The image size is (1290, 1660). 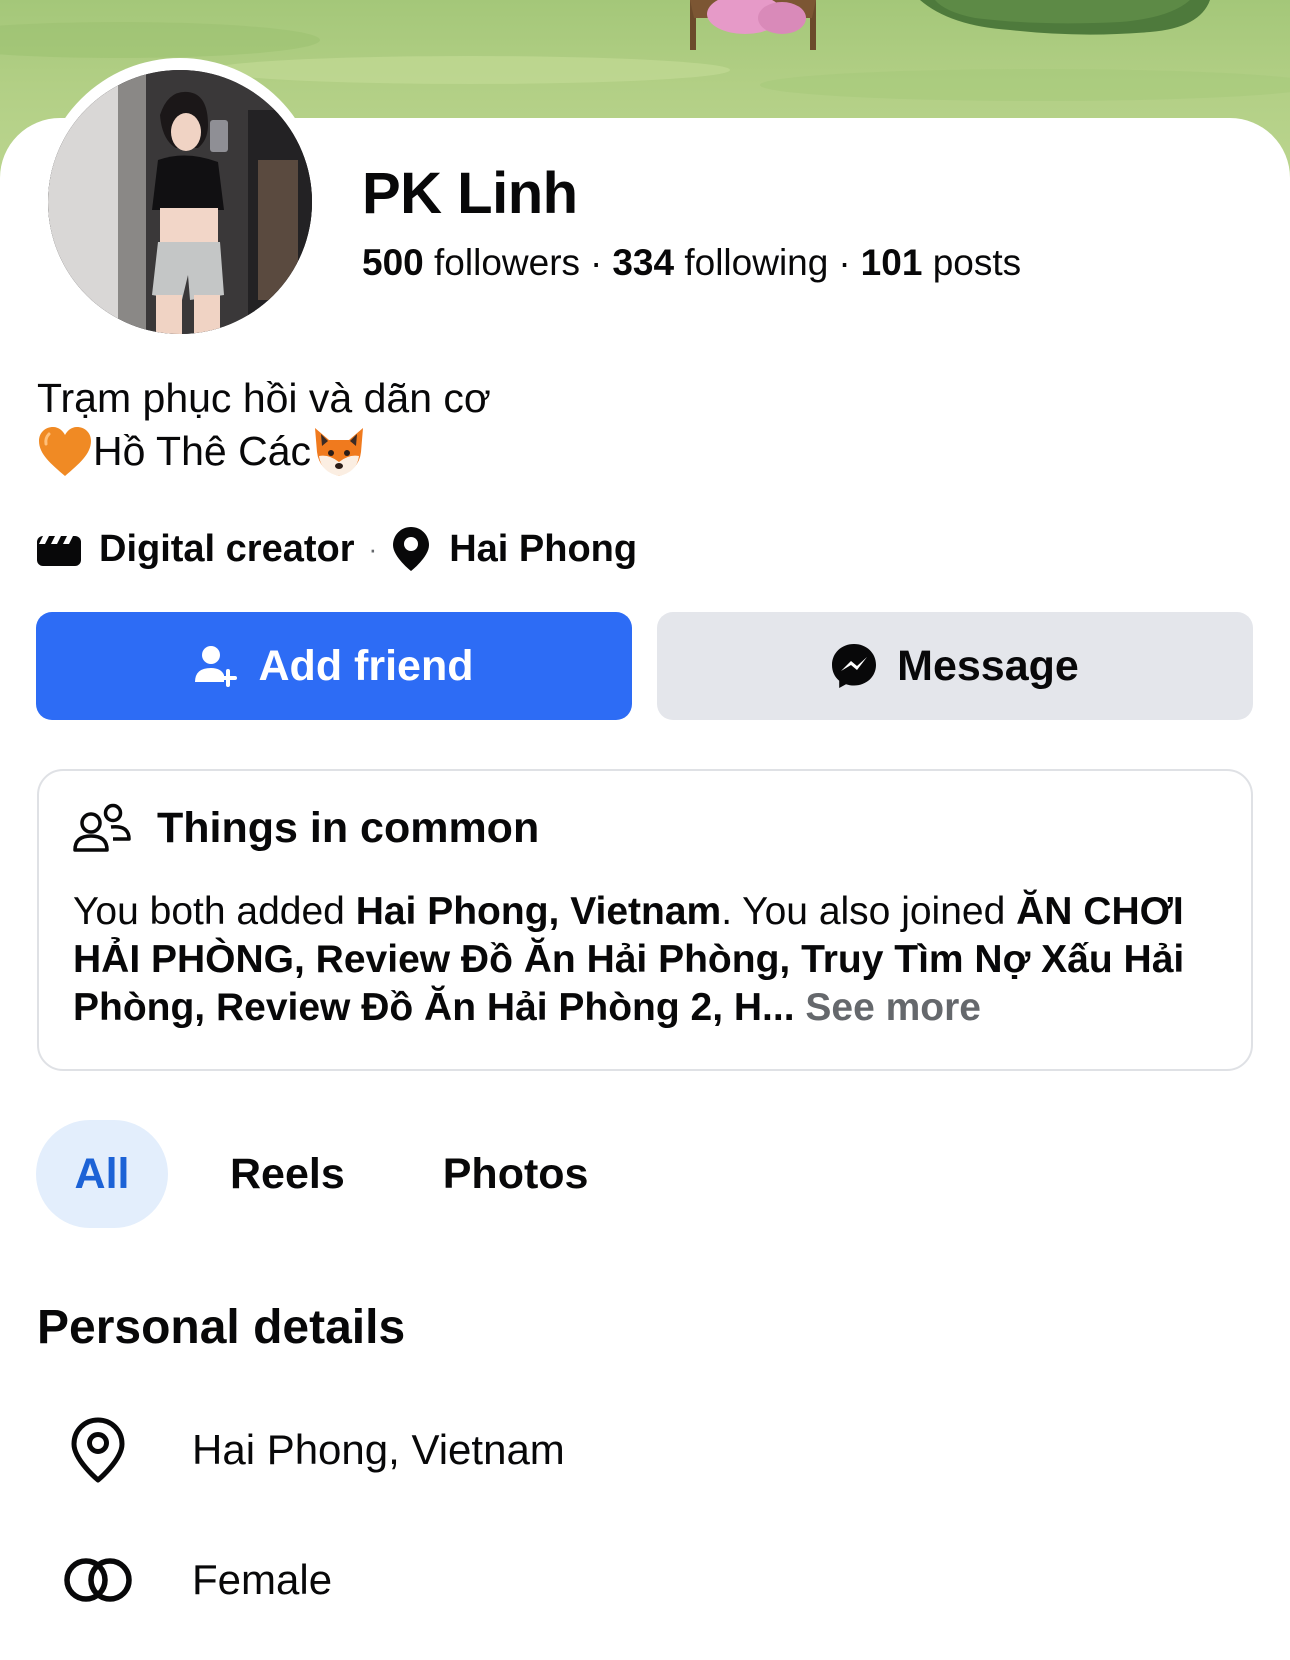 What do you see at coordinates (988, 665) in the screenshot?
I see `message-label: Message` at bounding box center [988, 665].